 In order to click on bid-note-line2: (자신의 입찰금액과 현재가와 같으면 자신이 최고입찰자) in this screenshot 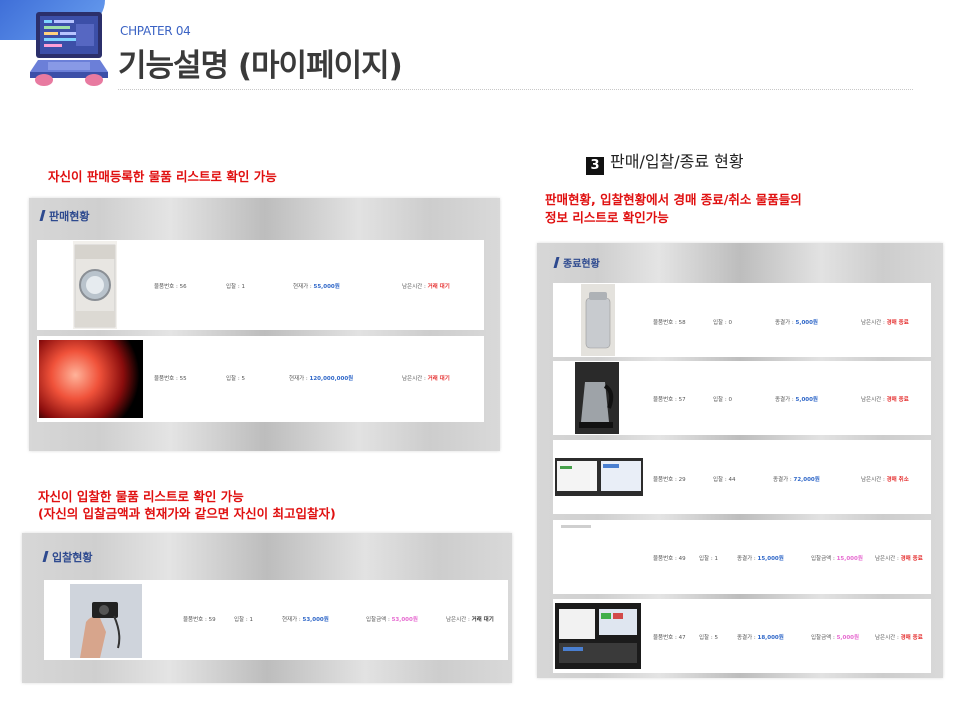, I will do `click(187, 513)`.